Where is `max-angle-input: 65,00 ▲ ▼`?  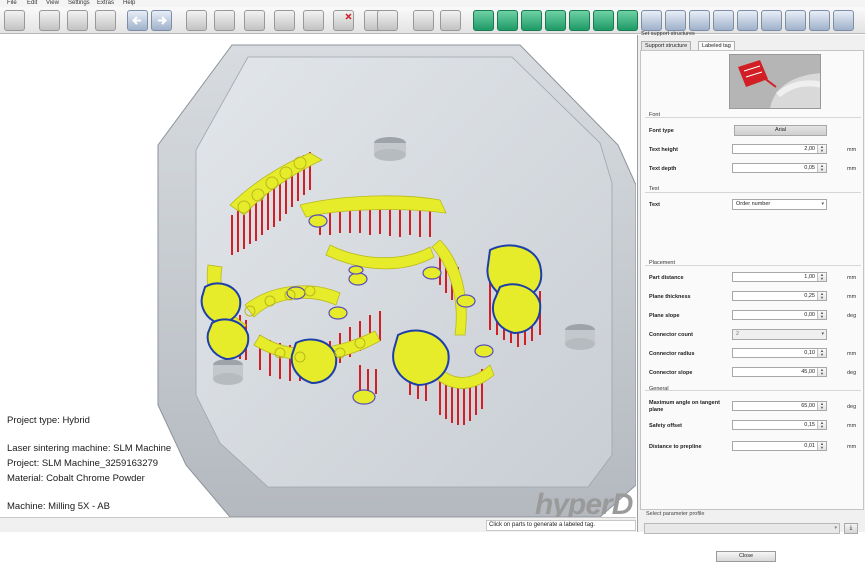
max-angle-input: 65,00 ▲ ▼ is located at coordinates (779, 406).